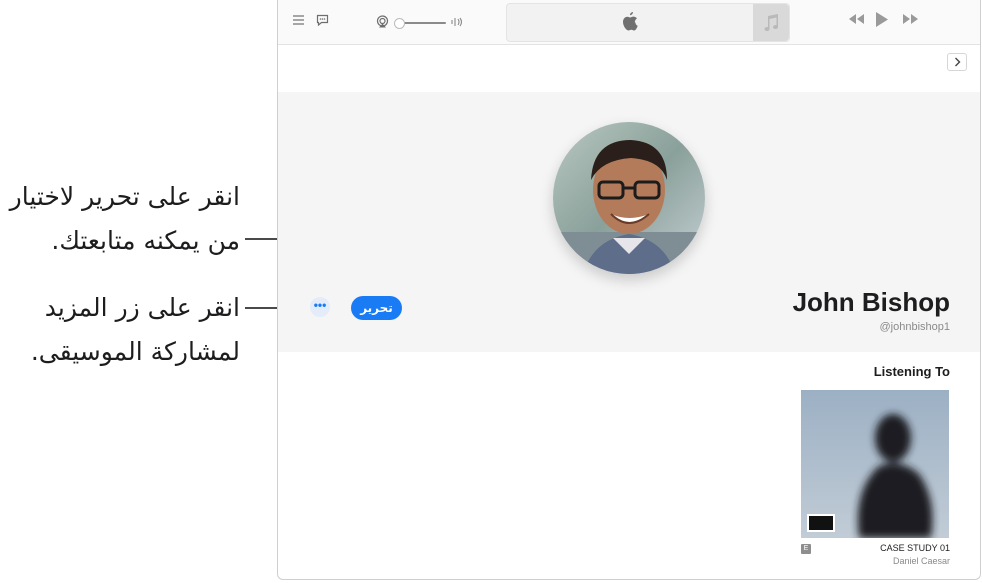 This screenshot has height=583, width=982. I want to click on album-title: CASE STUDY 01, so click(915, 548).